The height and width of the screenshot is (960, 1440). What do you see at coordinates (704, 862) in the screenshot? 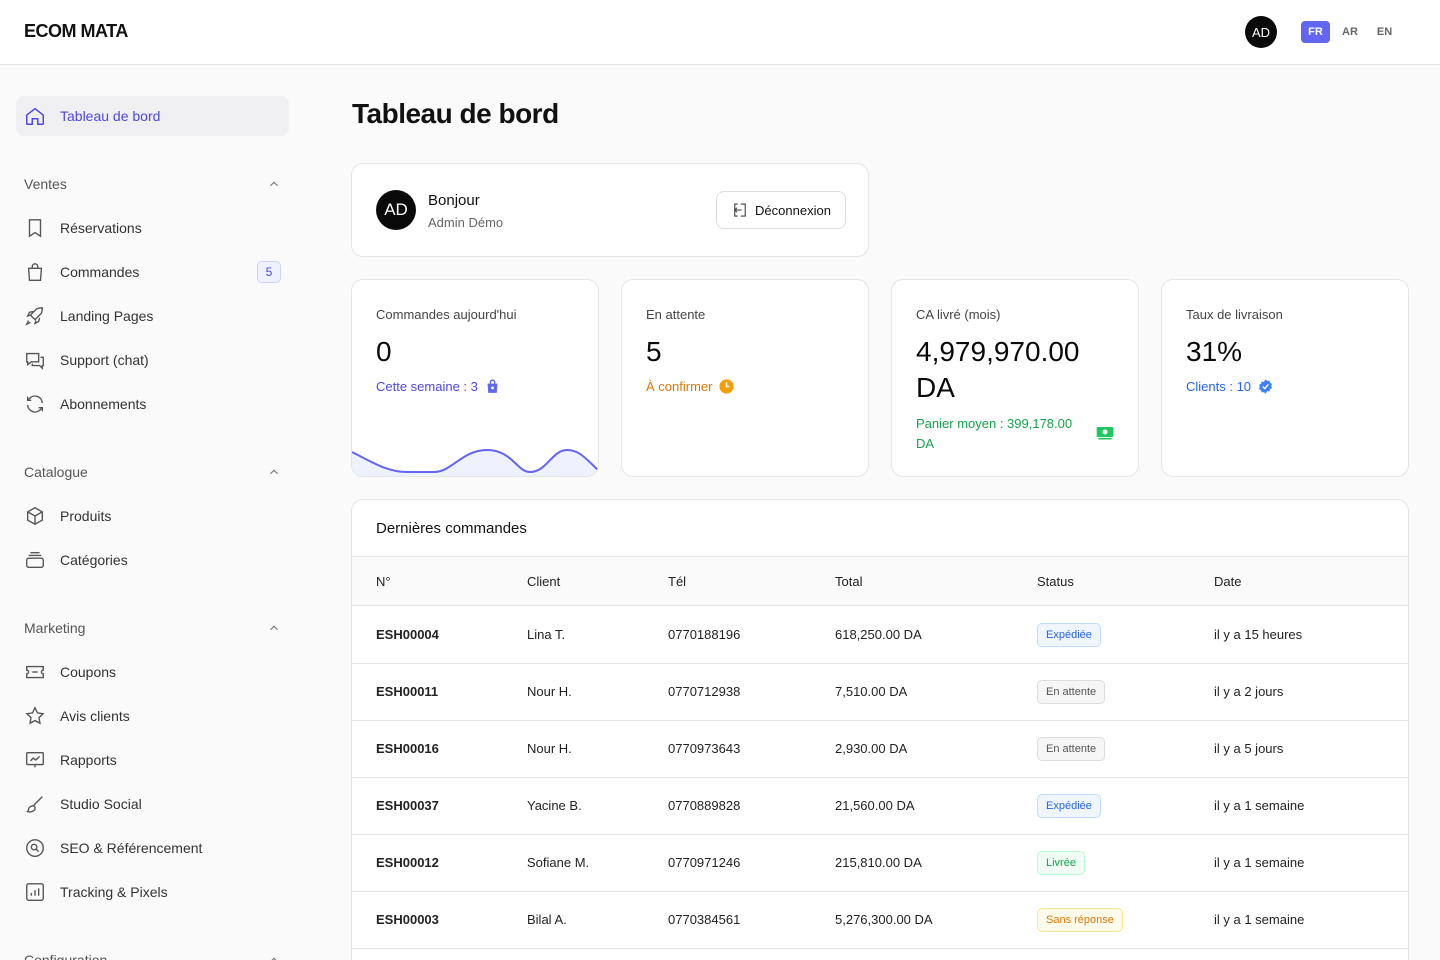
I see `cell-tel: 0770971246` at bounding box center [704, 862].